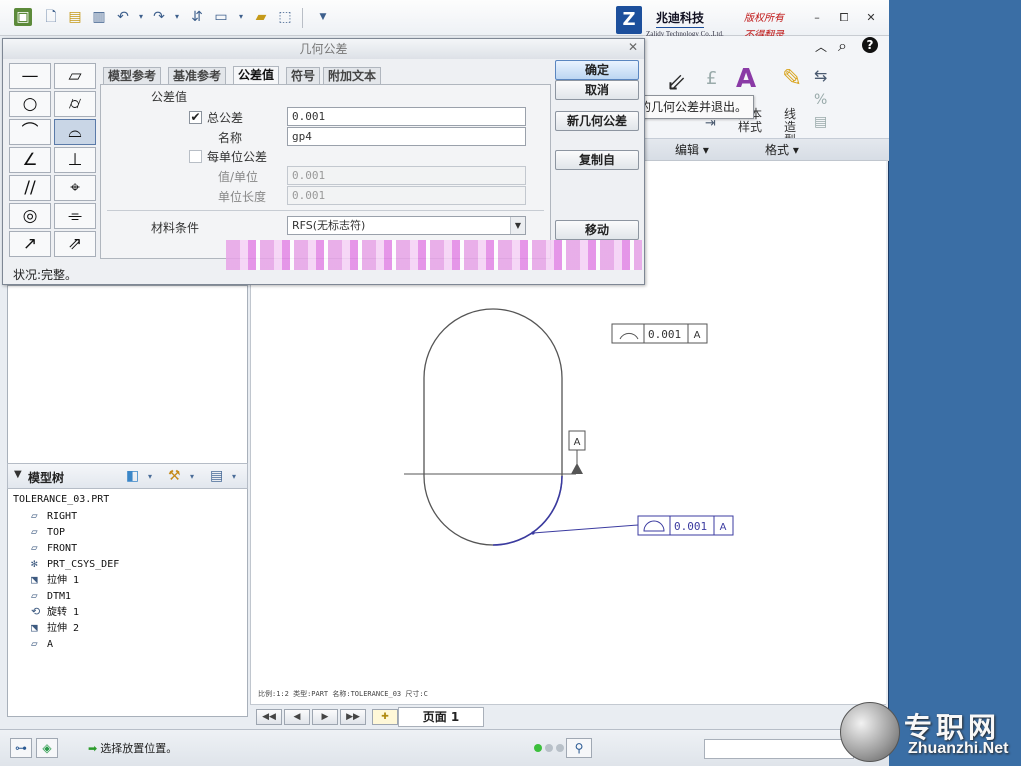 The width and height of the screenshot is (1021, 766). I want to click on parallelism-icon: //, so click(30, 188).